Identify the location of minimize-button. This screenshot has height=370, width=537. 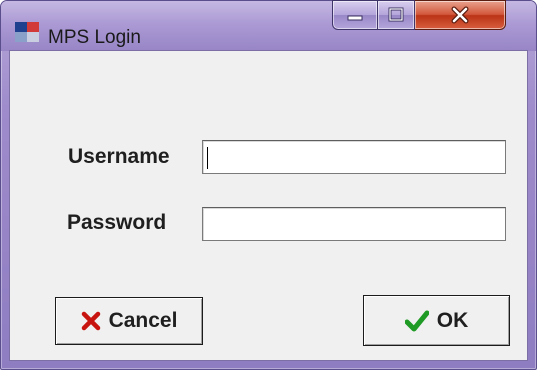
(355, 15).